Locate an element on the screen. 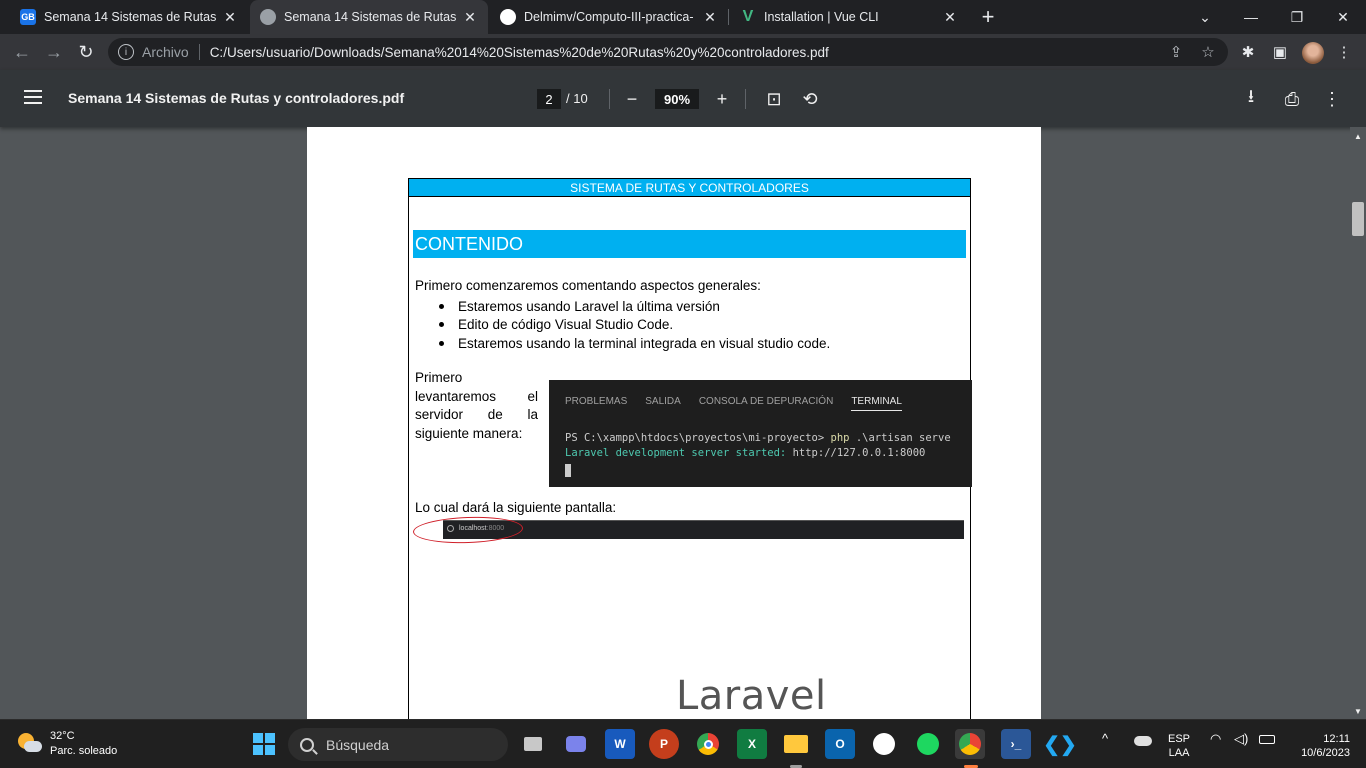  battery-icon is located at coordinates (1267, 738).